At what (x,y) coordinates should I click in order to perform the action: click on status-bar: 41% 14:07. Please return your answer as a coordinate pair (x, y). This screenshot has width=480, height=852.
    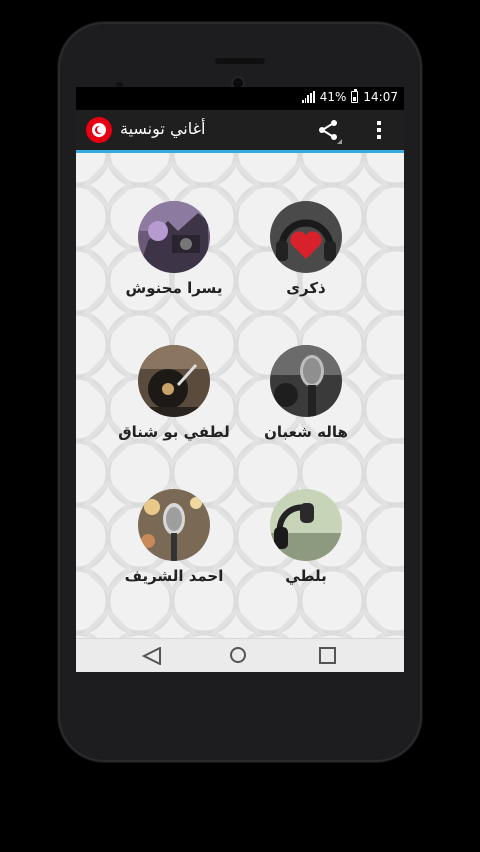
    Looking at the image, I should click on (240, 98).